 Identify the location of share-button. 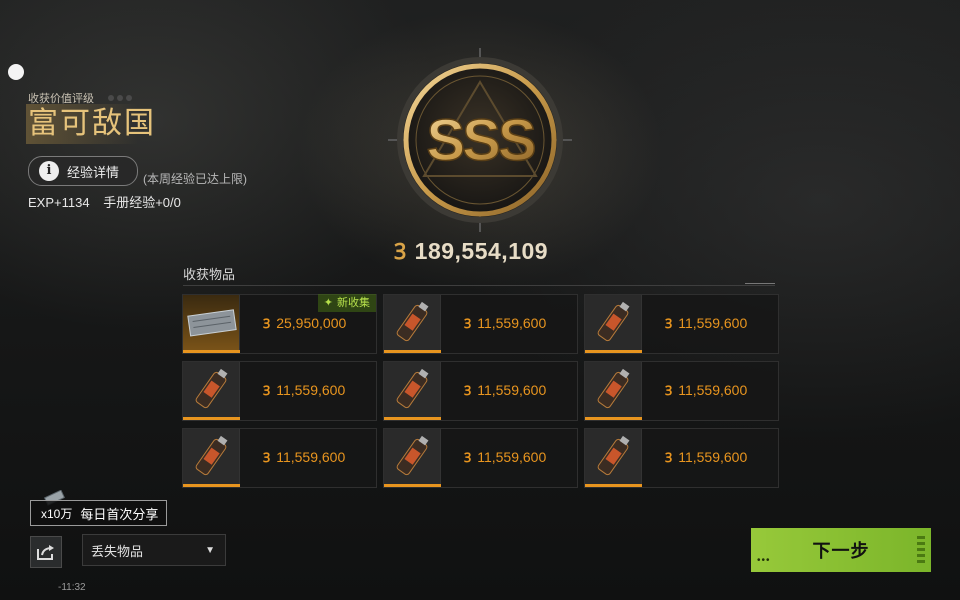
(46, 552).